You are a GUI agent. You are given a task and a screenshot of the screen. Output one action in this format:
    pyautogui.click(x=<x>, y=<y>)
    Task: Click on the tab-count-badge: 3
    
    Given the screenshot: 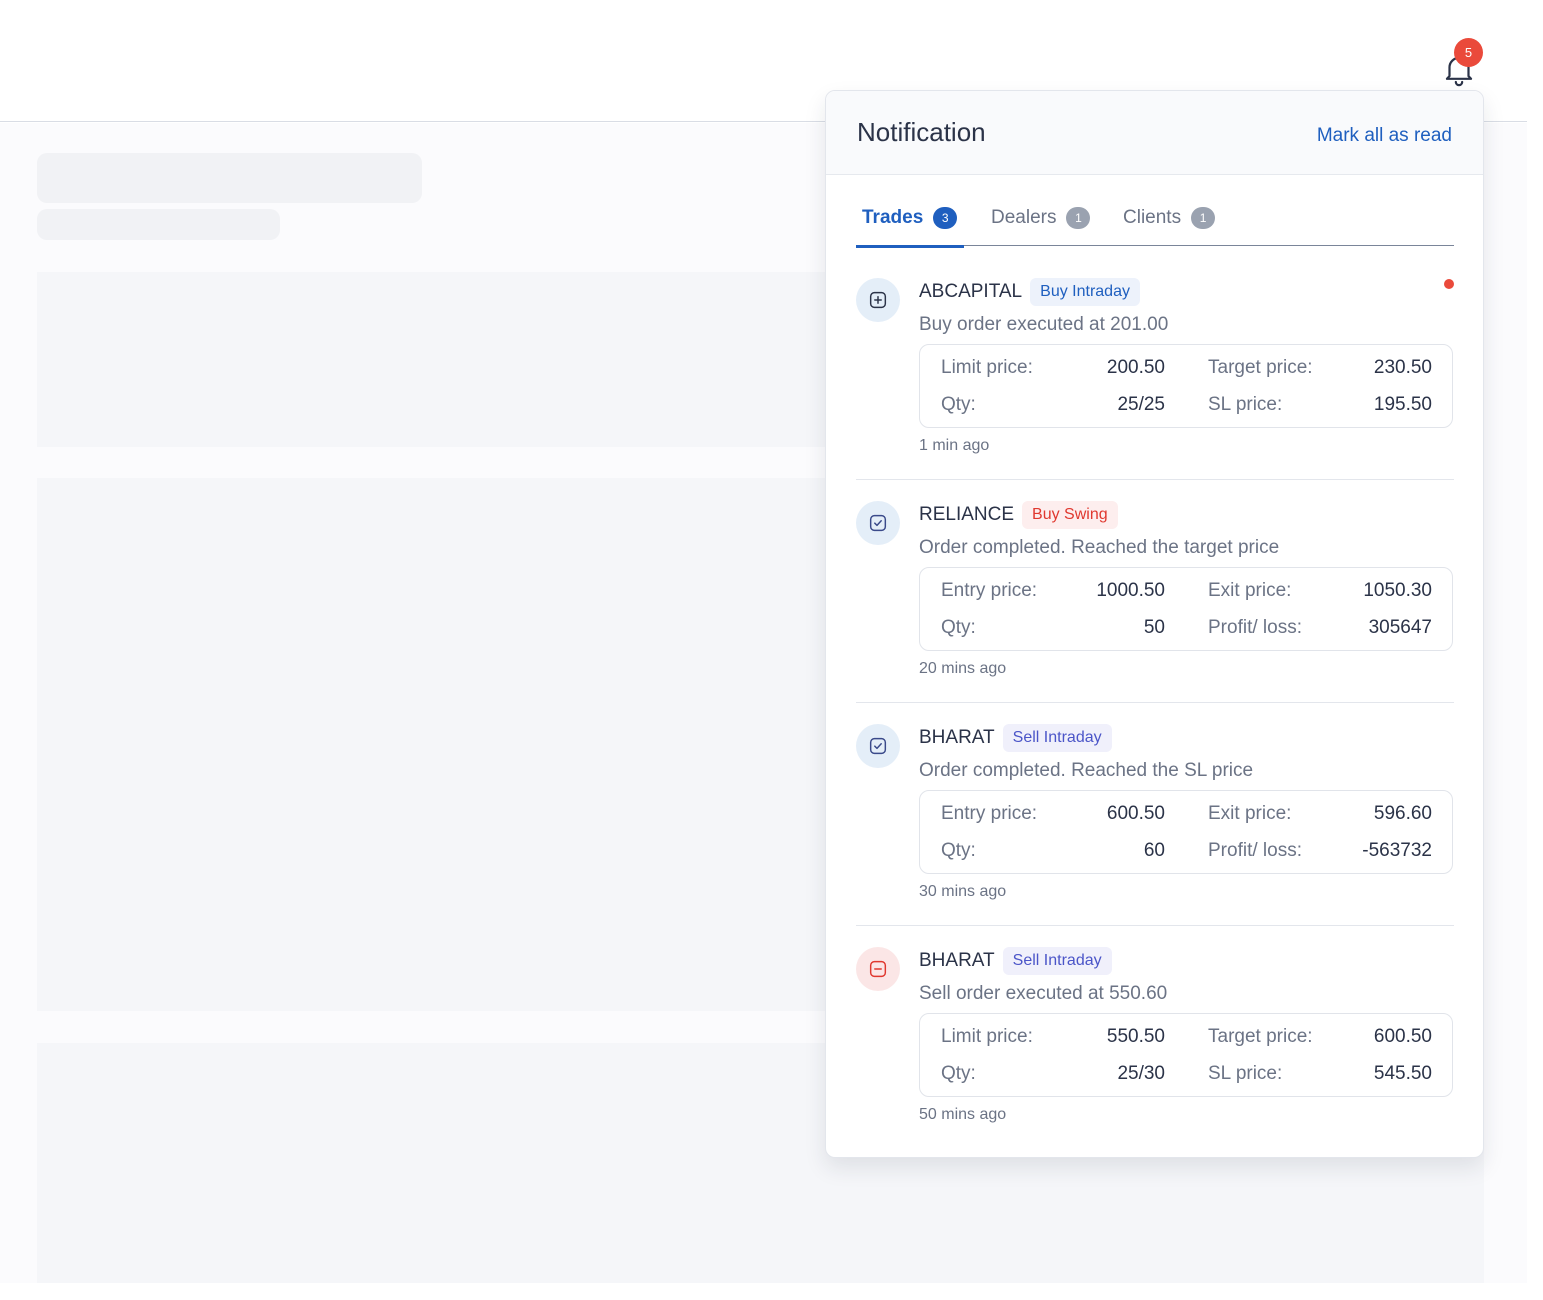 What is the action you would take?
    pyautogui.click(x=945, y=217)
    